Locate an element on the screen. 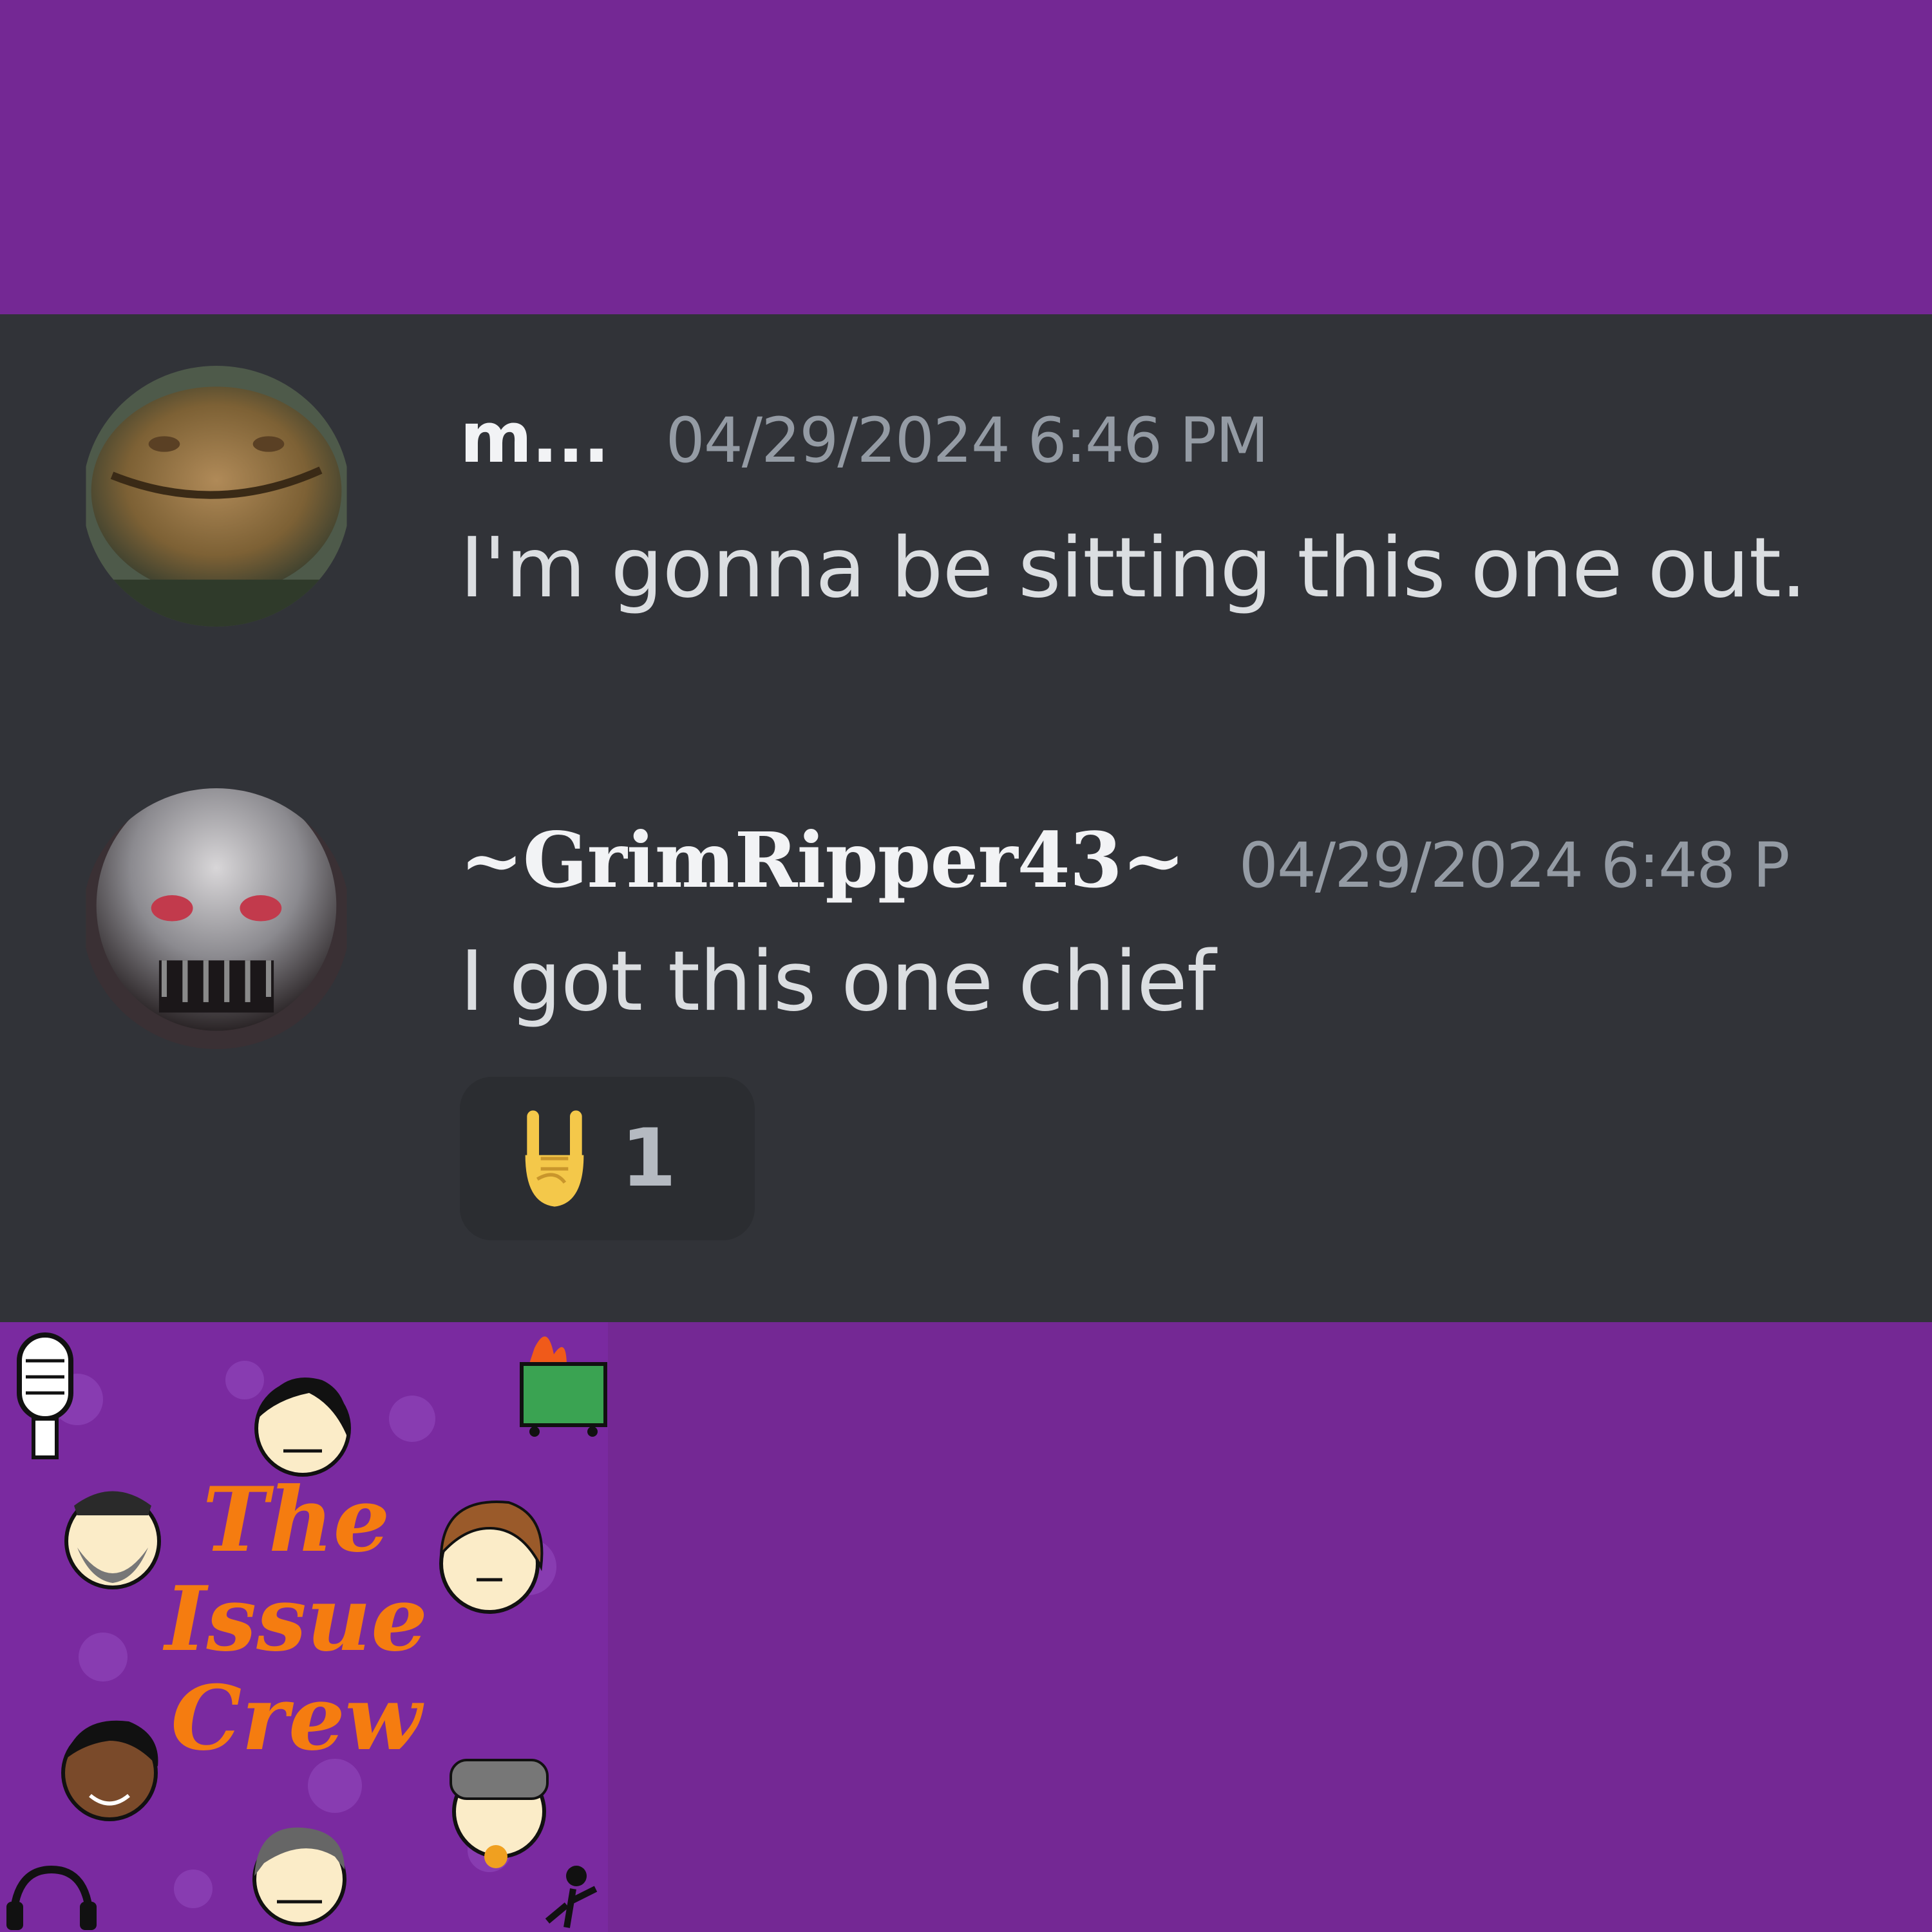 This screenshot has height=1932, width=1932. timestamp: 04/29/2024 6:48 P is located at coordinates (1514, 866).